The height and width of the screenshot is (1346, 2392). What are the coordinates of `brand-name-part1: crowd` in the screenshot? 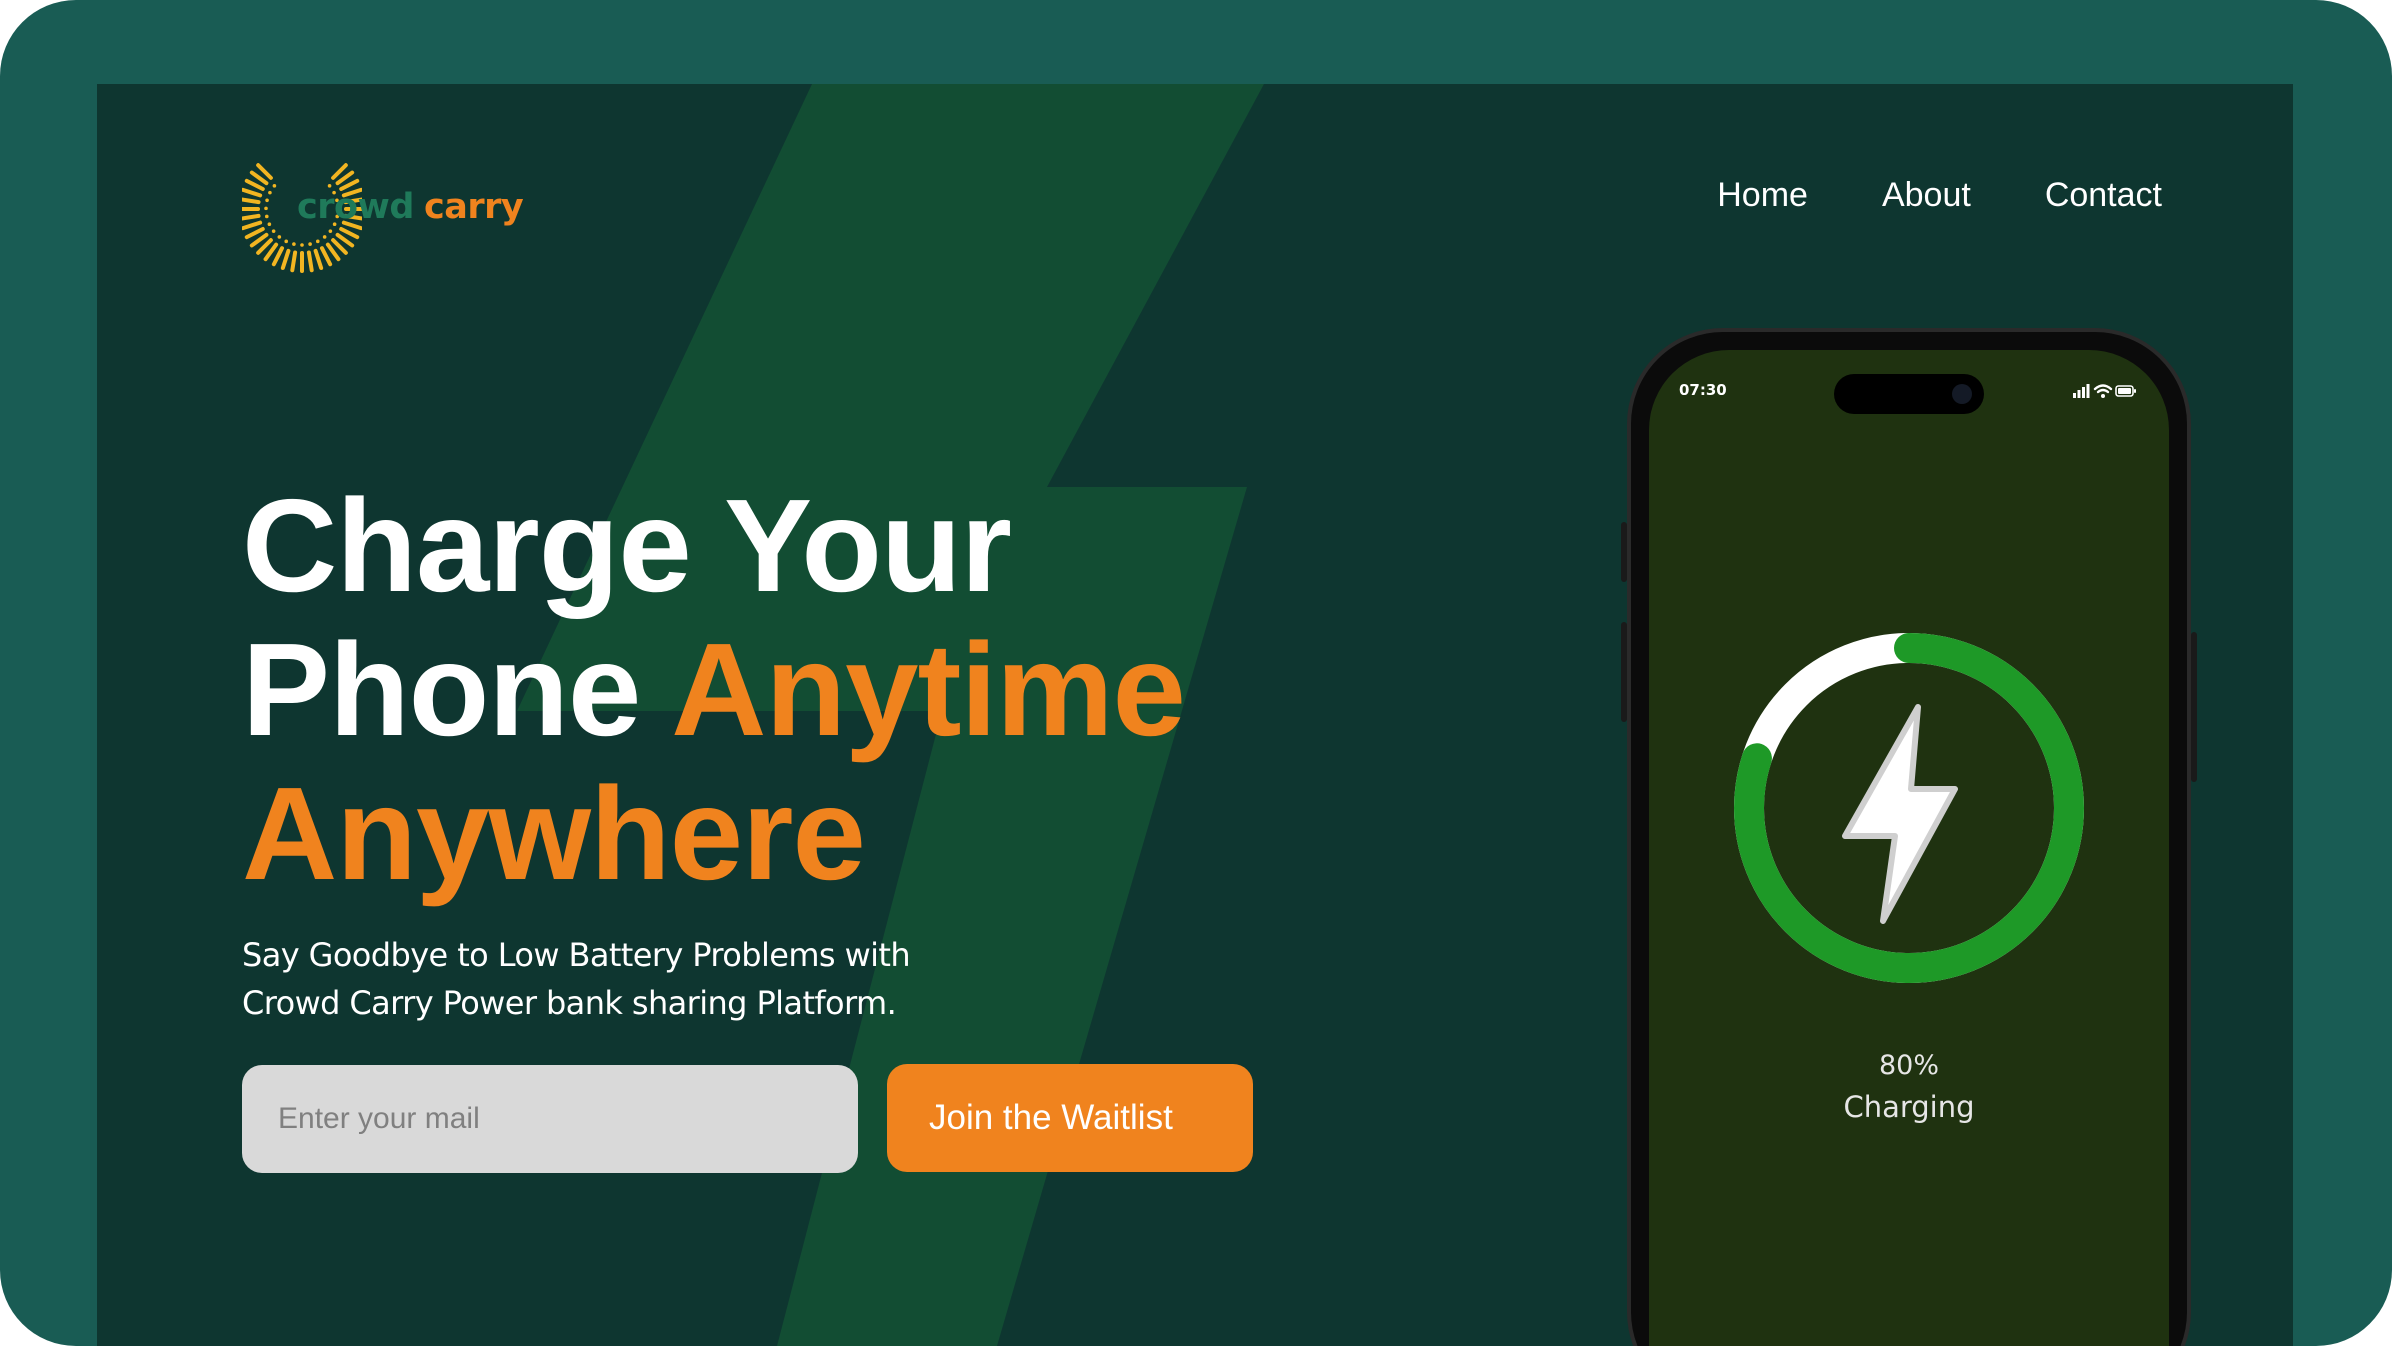 It's located at (355, 207).